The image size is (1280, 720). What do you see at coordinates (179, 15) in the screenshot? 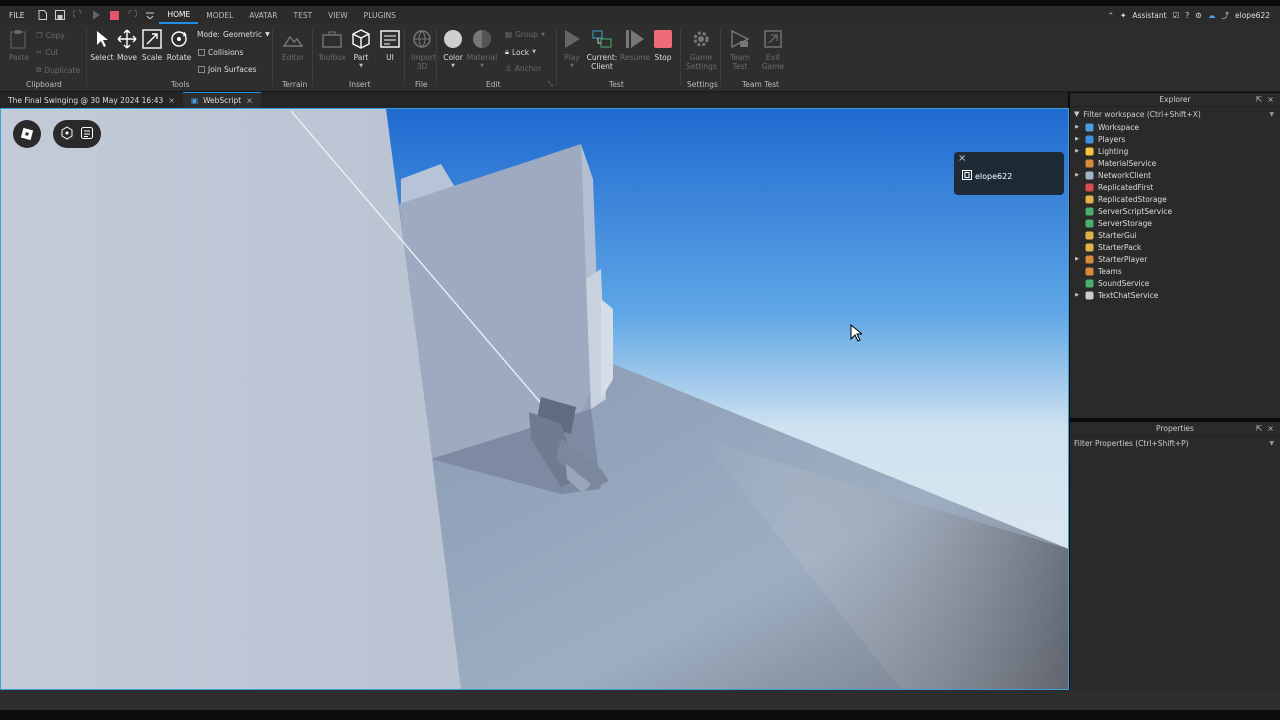
I see `tab-home: HOME` at bounding box center [179, 15].